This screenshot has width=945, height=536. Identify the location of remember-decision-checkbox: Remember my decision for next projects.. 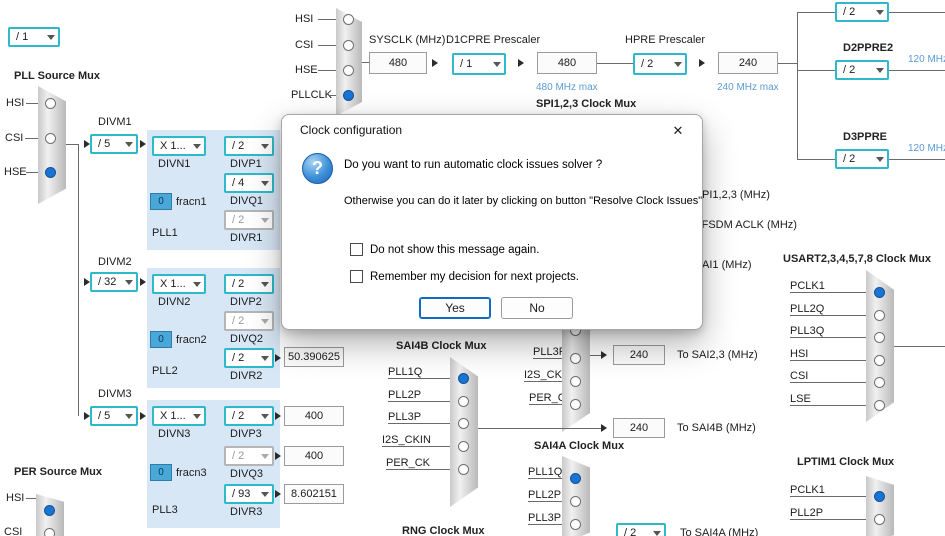
(464, 276).